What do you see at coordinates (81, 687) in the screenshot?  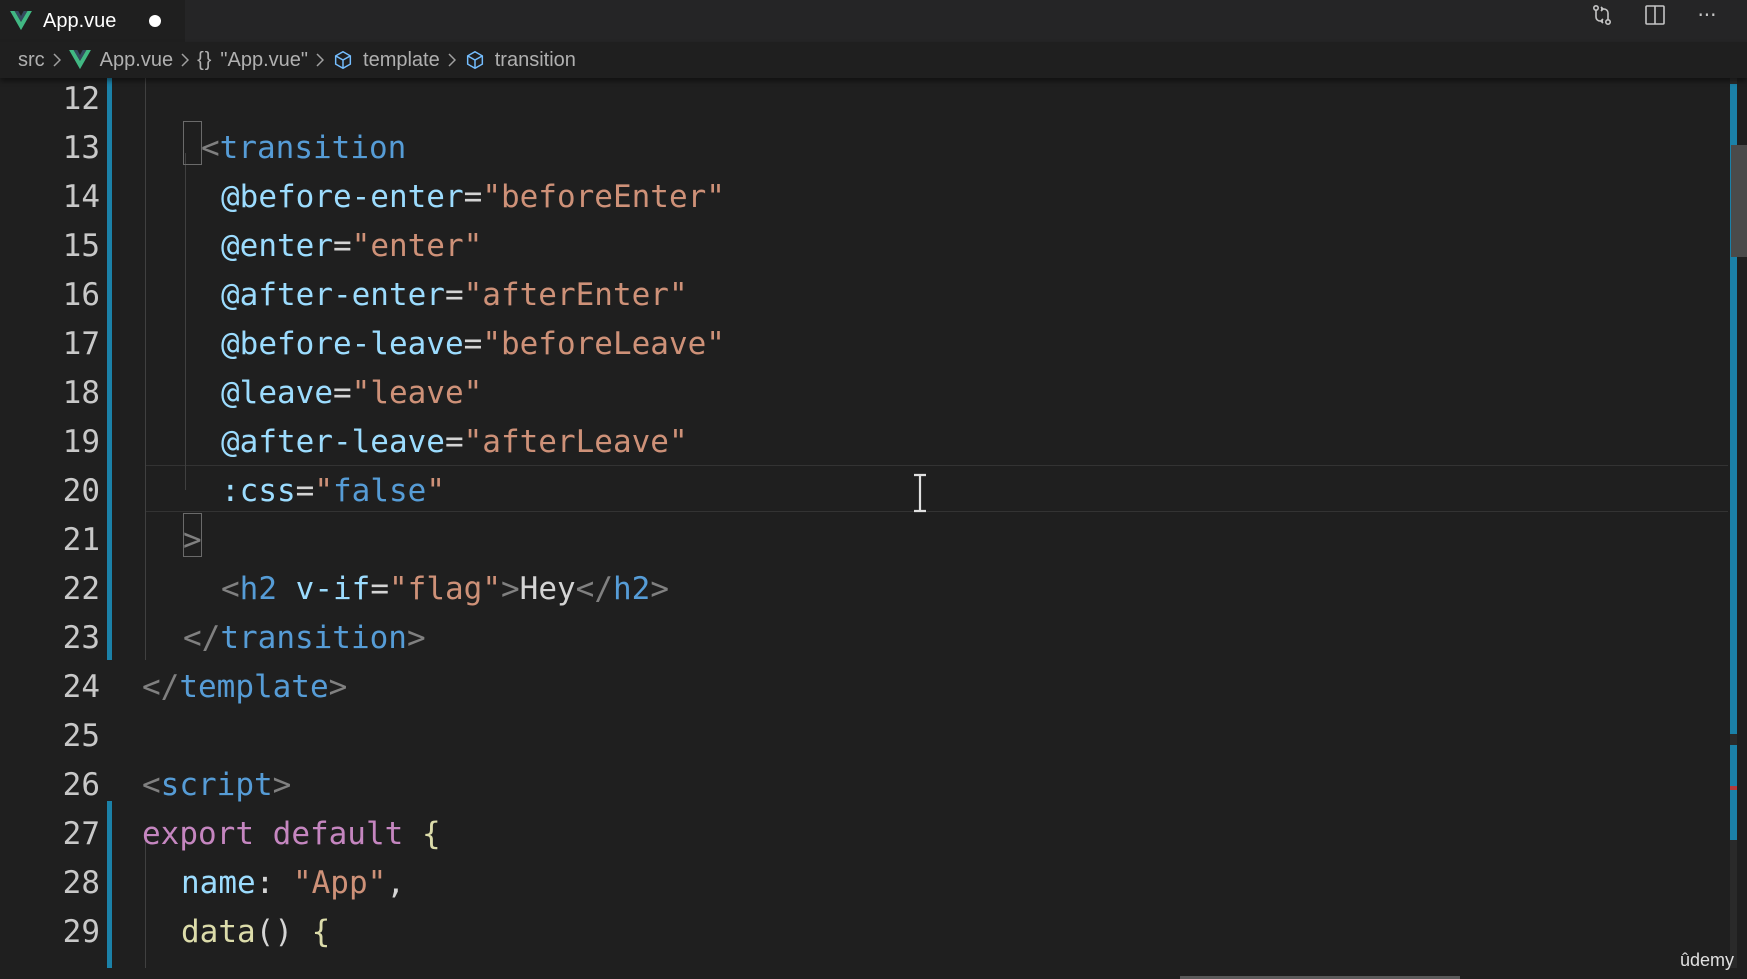 I see `line-number: 24` at bounding box center [81, 687].